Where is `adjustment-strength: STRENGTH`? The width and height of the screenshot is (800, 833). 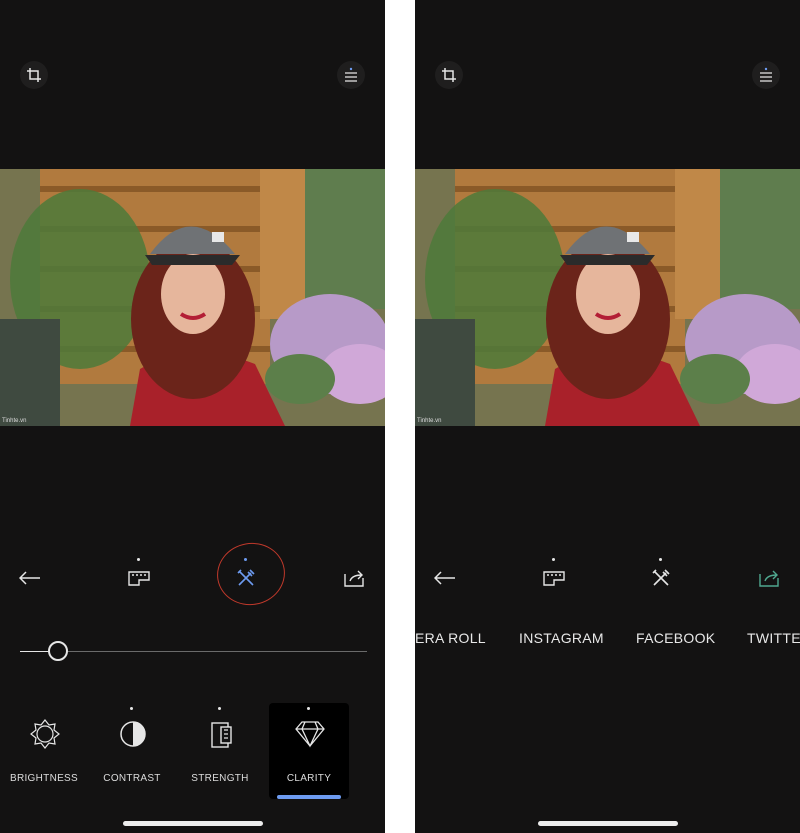 adjustment-strength: STRENGTH is located at coordinates (220, 751).